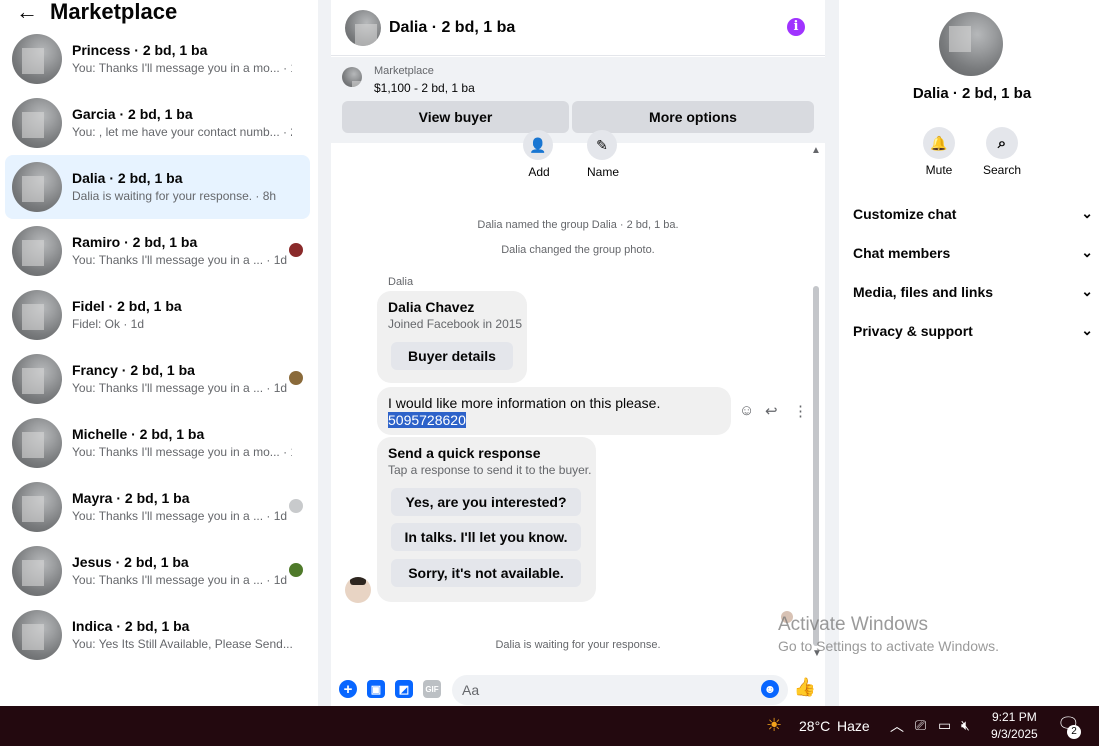 This screenshot has height=746, width=1099. I want to click on scrollbar, so click(816, 466).